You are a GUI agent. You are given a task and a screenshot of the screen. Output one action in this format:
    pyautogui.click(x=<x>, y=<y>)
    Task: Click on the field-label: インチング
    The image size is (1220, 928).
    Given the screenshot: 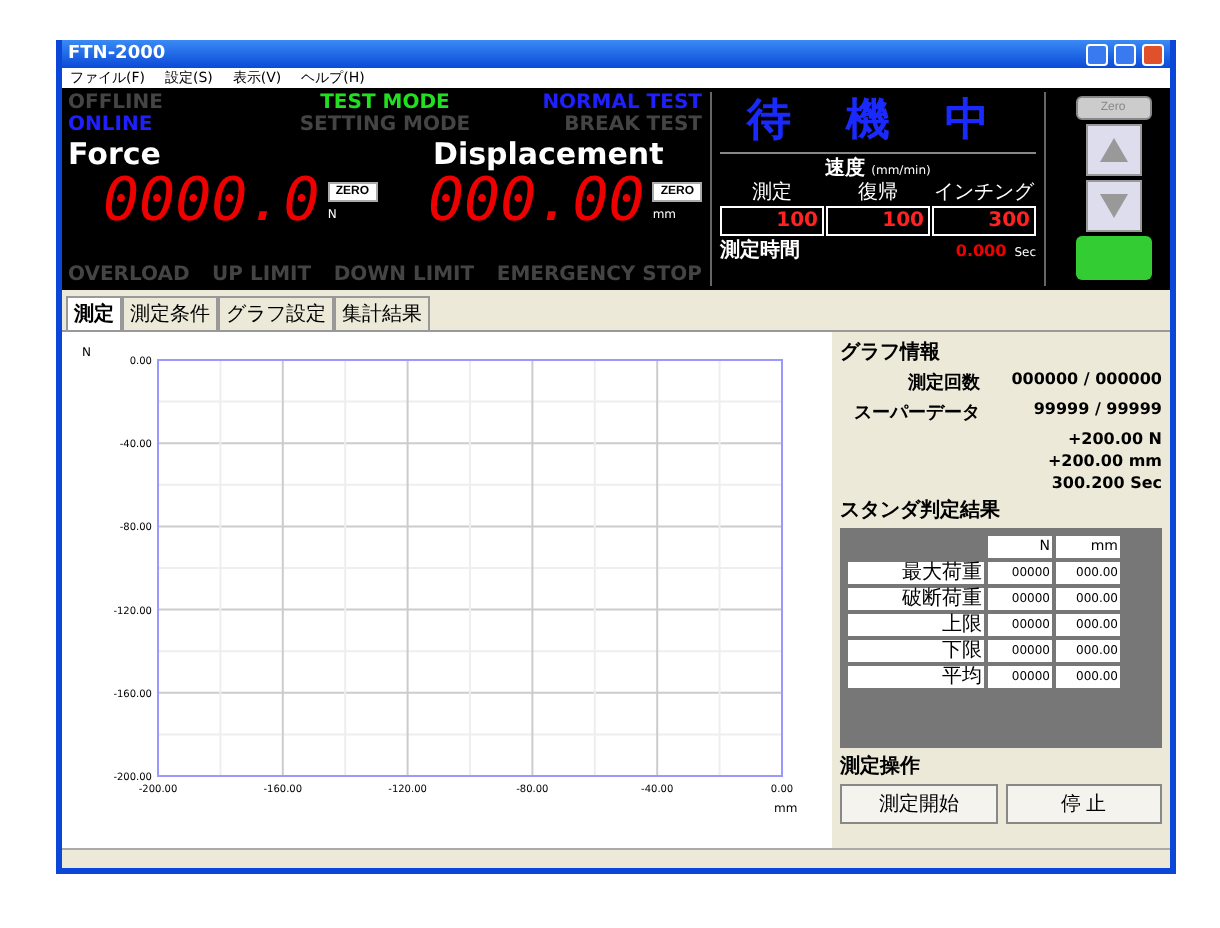 What is the action you would take?
    pyautogui.click(x=984, y=193)
    